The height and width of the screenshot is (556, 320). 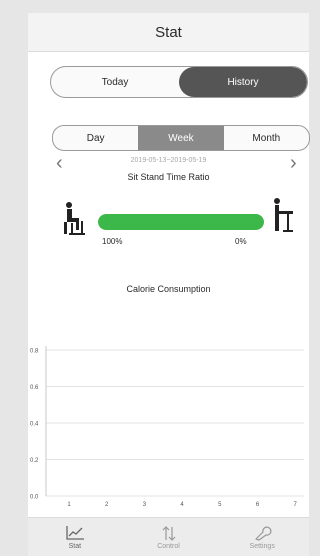 I want to click on sit-stand-ratio-bar, so click(x=181, y=222).